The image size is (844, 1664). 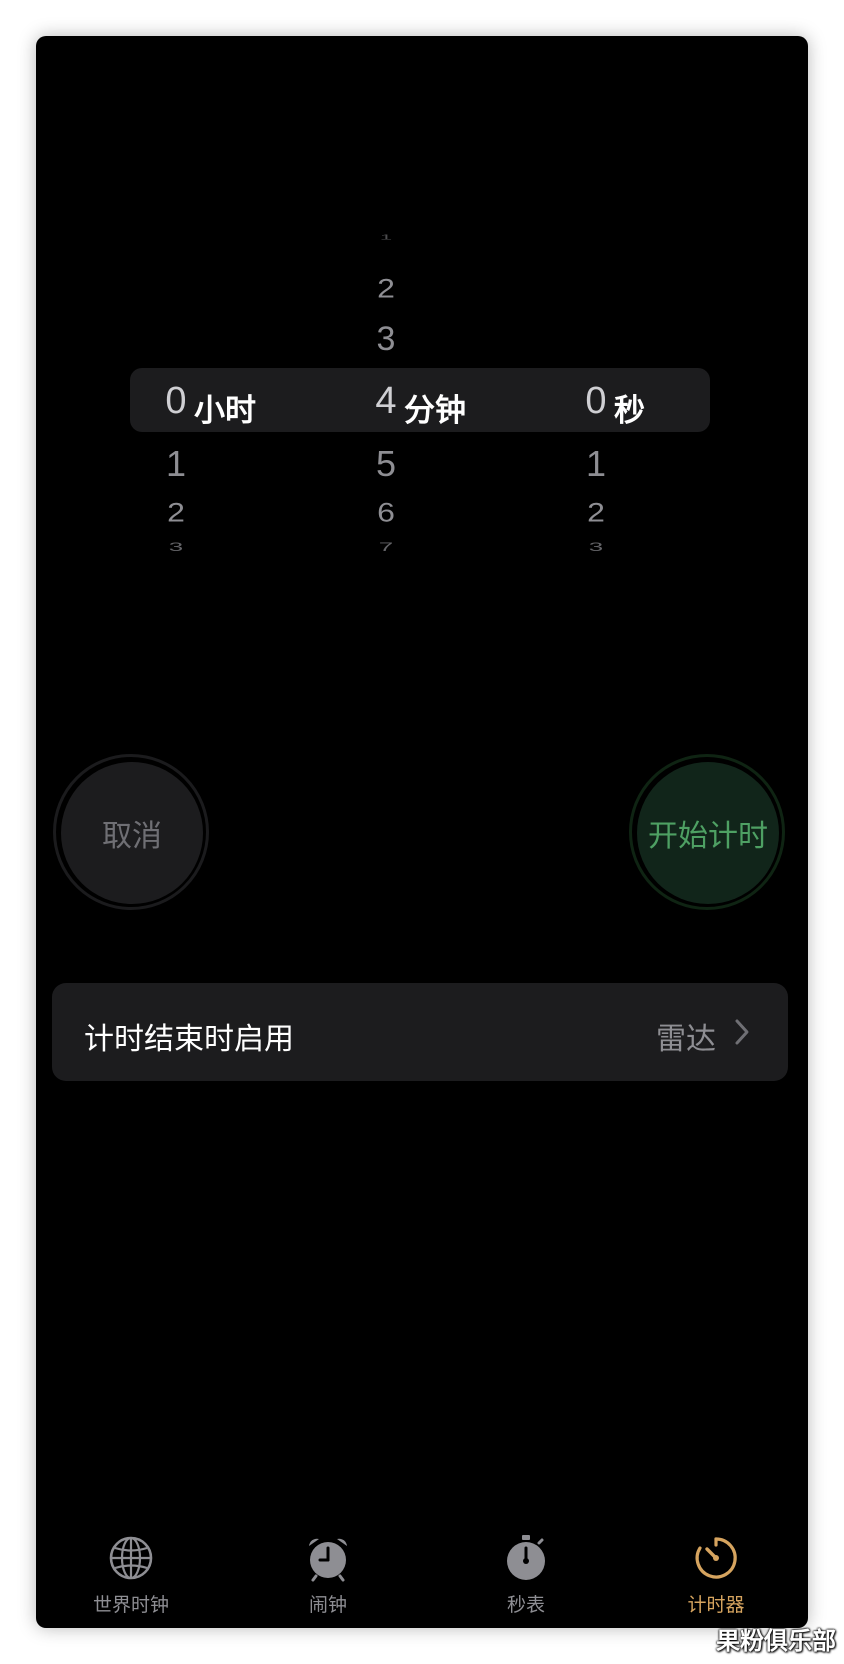 What do you see at coordinates (525, 1605) in the screenshot?
I see `tab-label: 秒表` at bounding box center [525, 1605].